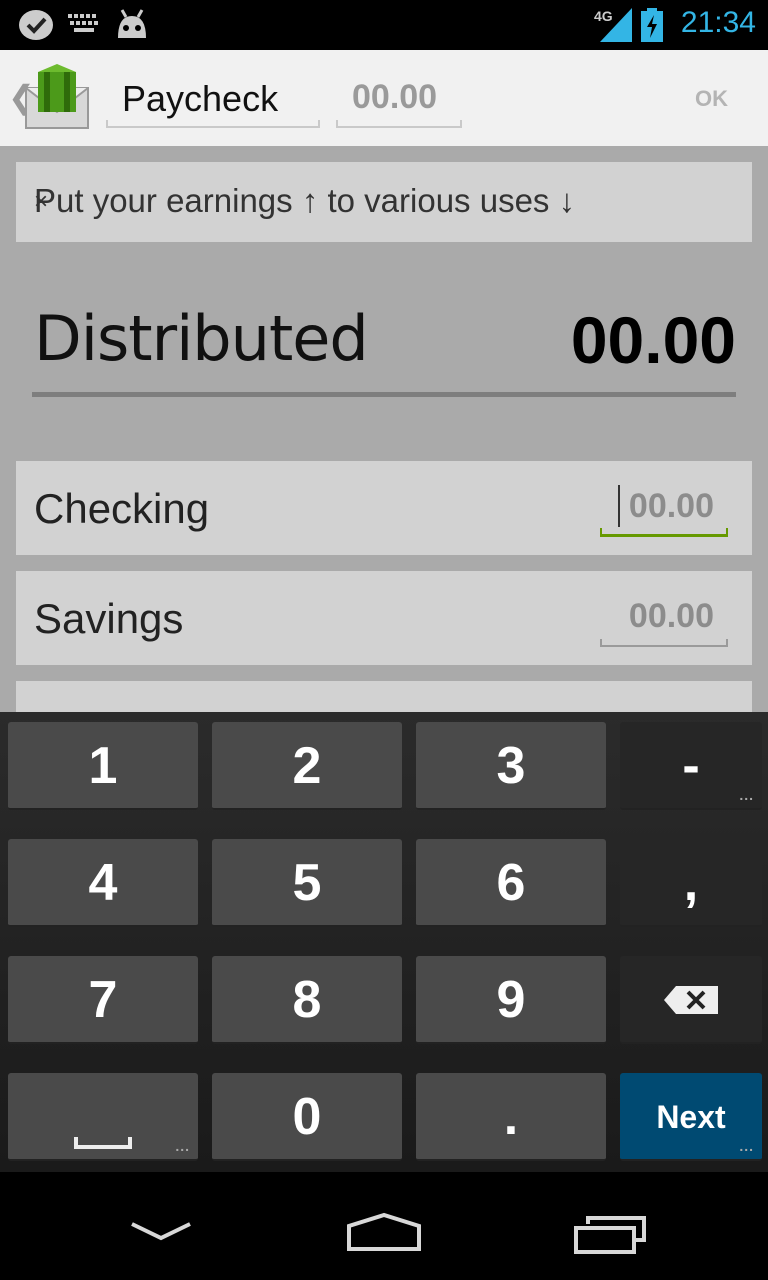 The image size is (768, 1280). Describe the element at coordinates (201, 338) in the screenshot. I see `distributed-label: Distributed` at that location.